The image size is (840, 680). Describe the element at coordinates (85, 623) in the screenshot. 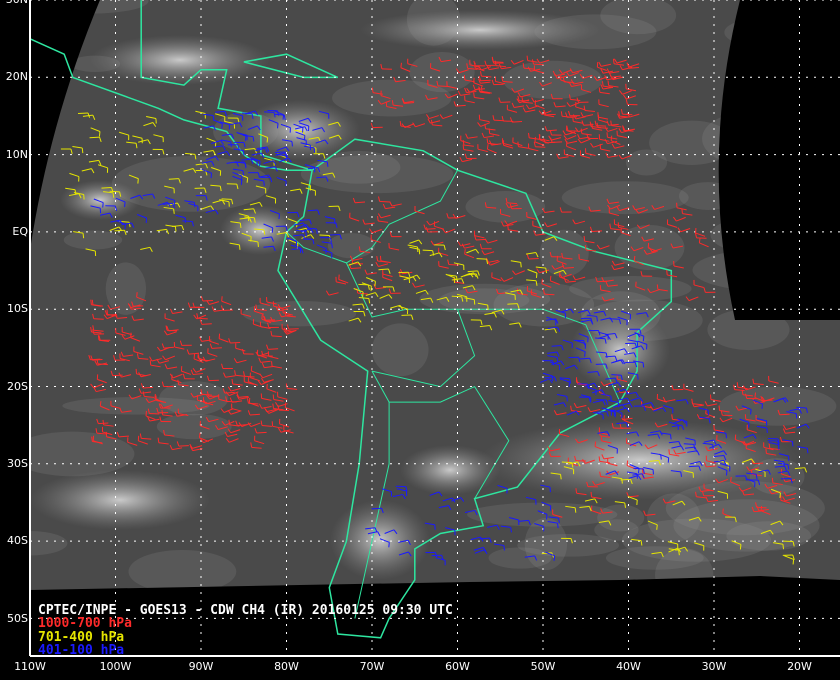

I see `legend-low-level: 1000-700 hPa` at that location.